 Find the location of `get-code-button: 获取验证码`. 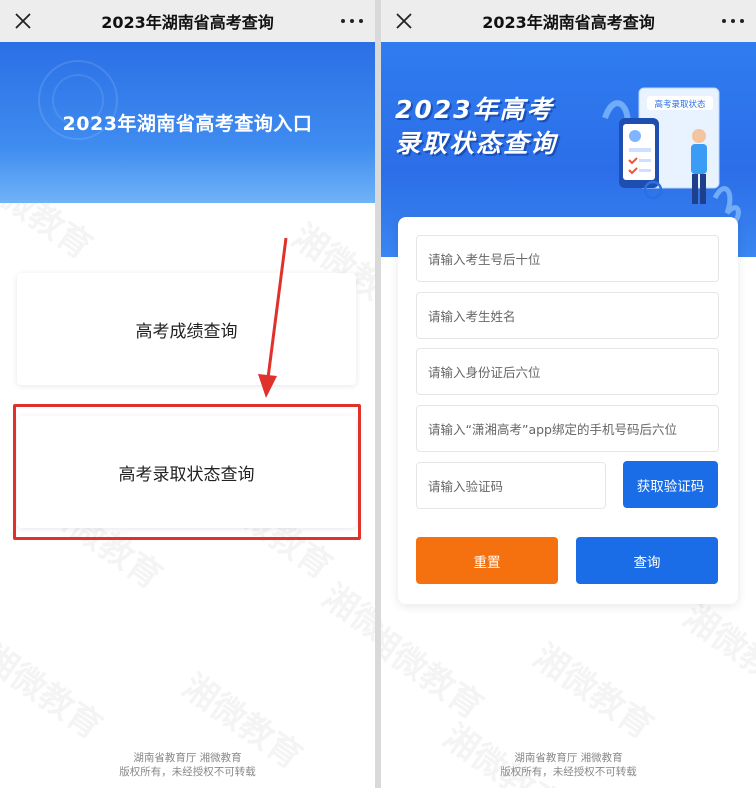

get-code-button: 获取验证码 is located at coordinates (670, 484).